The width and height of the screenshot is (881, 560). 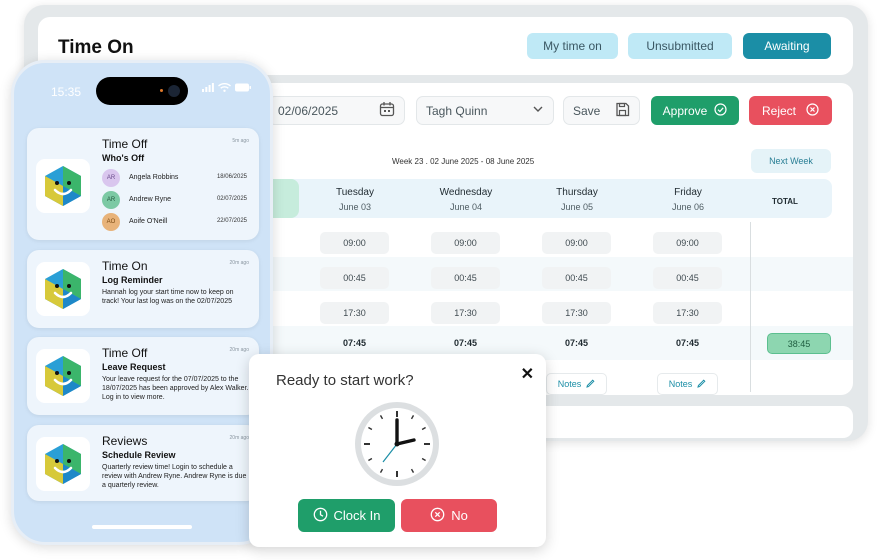 I want to click on notification-time: 5m ago, so click(x=240, y=141).